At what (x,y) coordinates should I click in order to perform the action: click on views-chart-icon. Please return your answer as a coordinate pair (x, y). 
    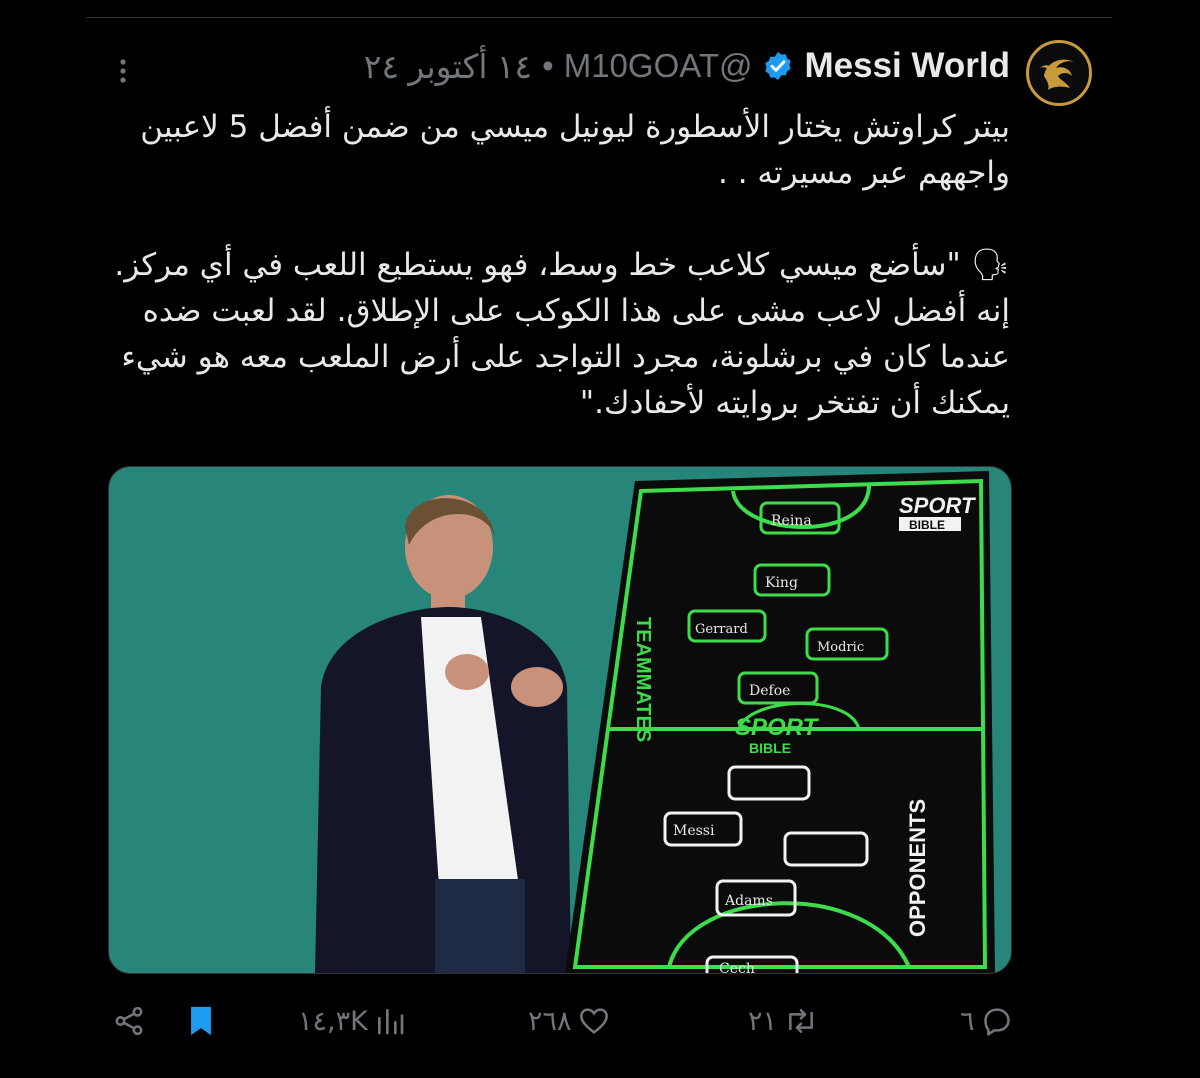
    Looking at the image, I should click on (390, 1022).